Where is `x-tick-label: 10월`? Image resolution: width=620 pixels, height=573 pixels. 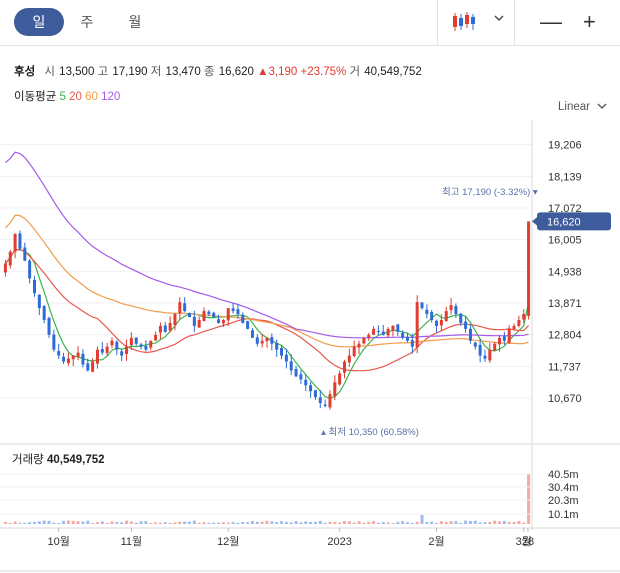
x-tick-label: 10월 is located at coordinates (59, 541).